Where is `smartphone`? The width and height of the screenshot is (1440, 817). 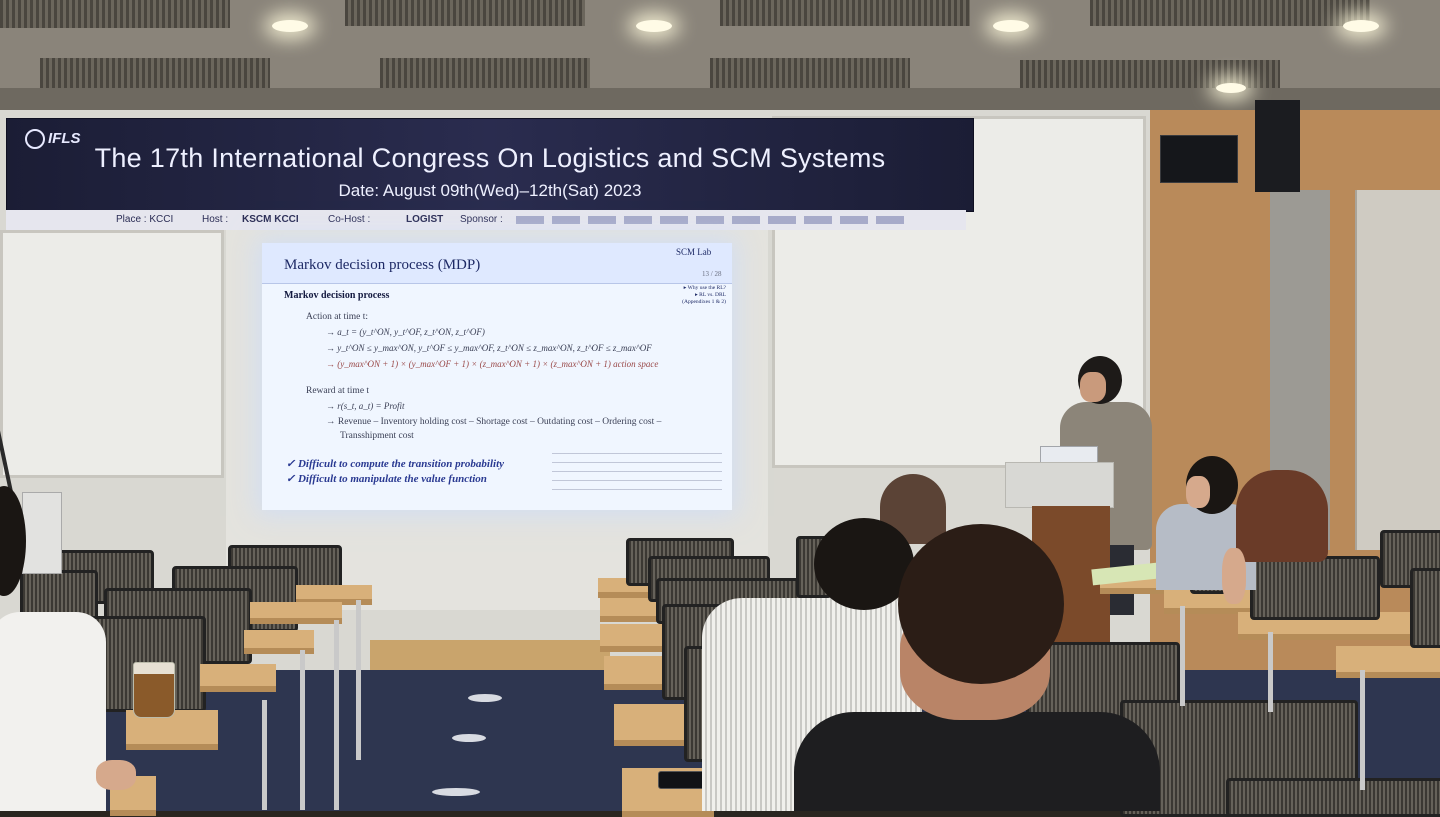
smartphone is located at coordinates (682, 780).